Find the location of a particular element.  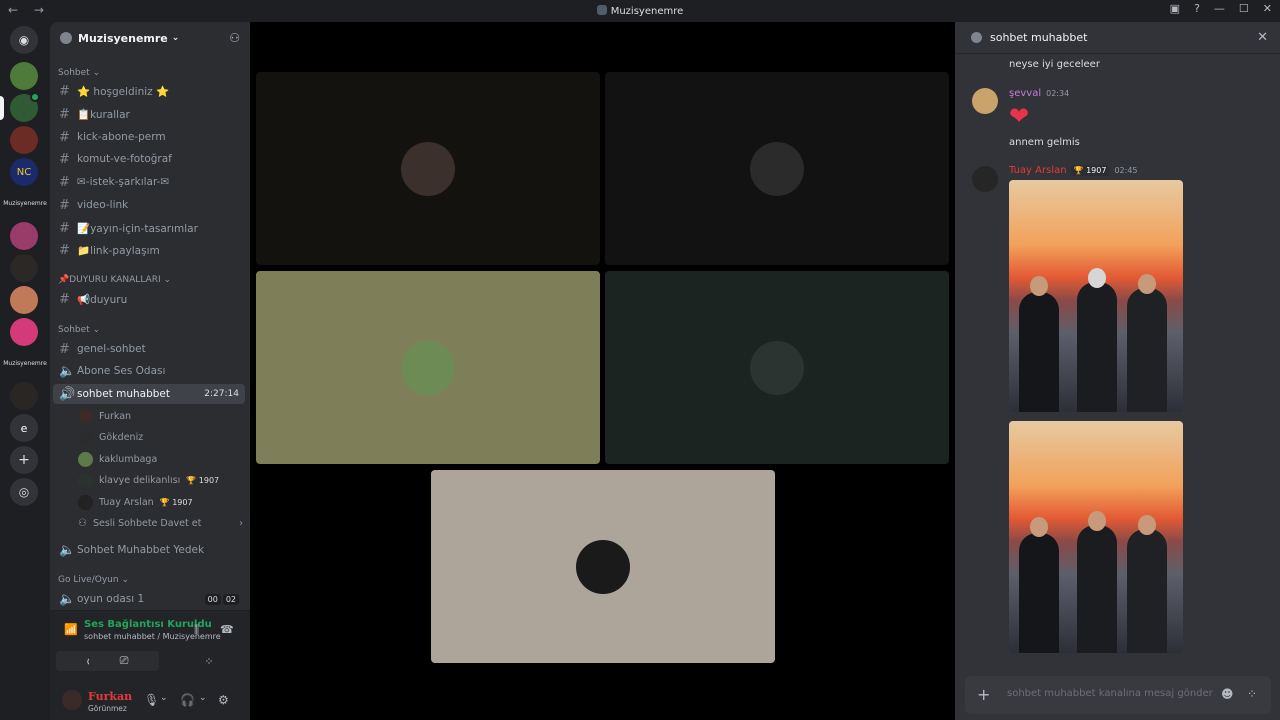

chat-header: sohbet muhabbet ✕ is located at coordinates (1117, 38).